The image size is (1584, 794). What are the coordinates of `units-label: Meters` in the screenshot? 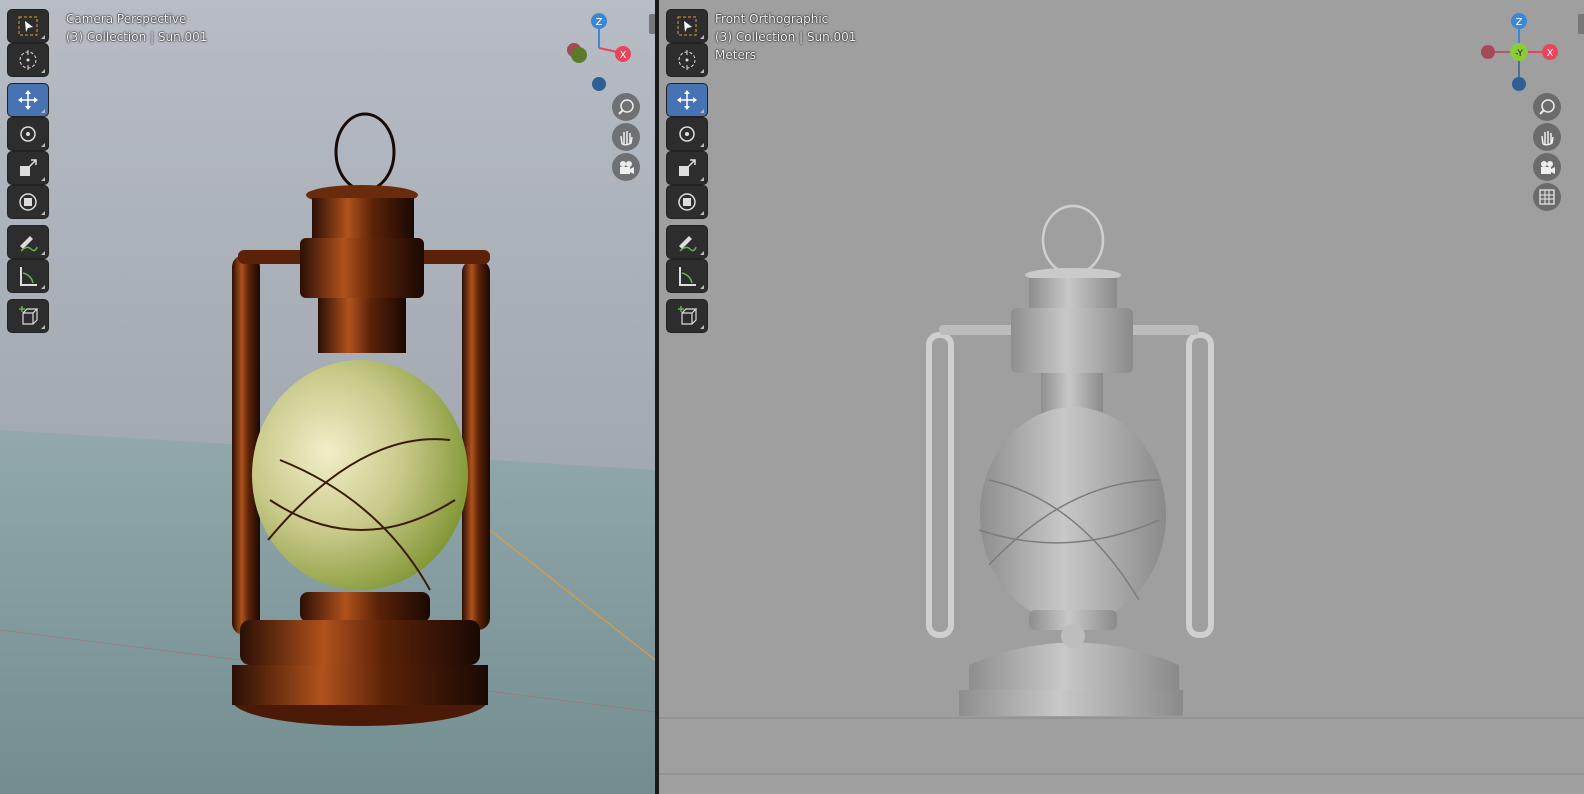 It's located at (736, 55).